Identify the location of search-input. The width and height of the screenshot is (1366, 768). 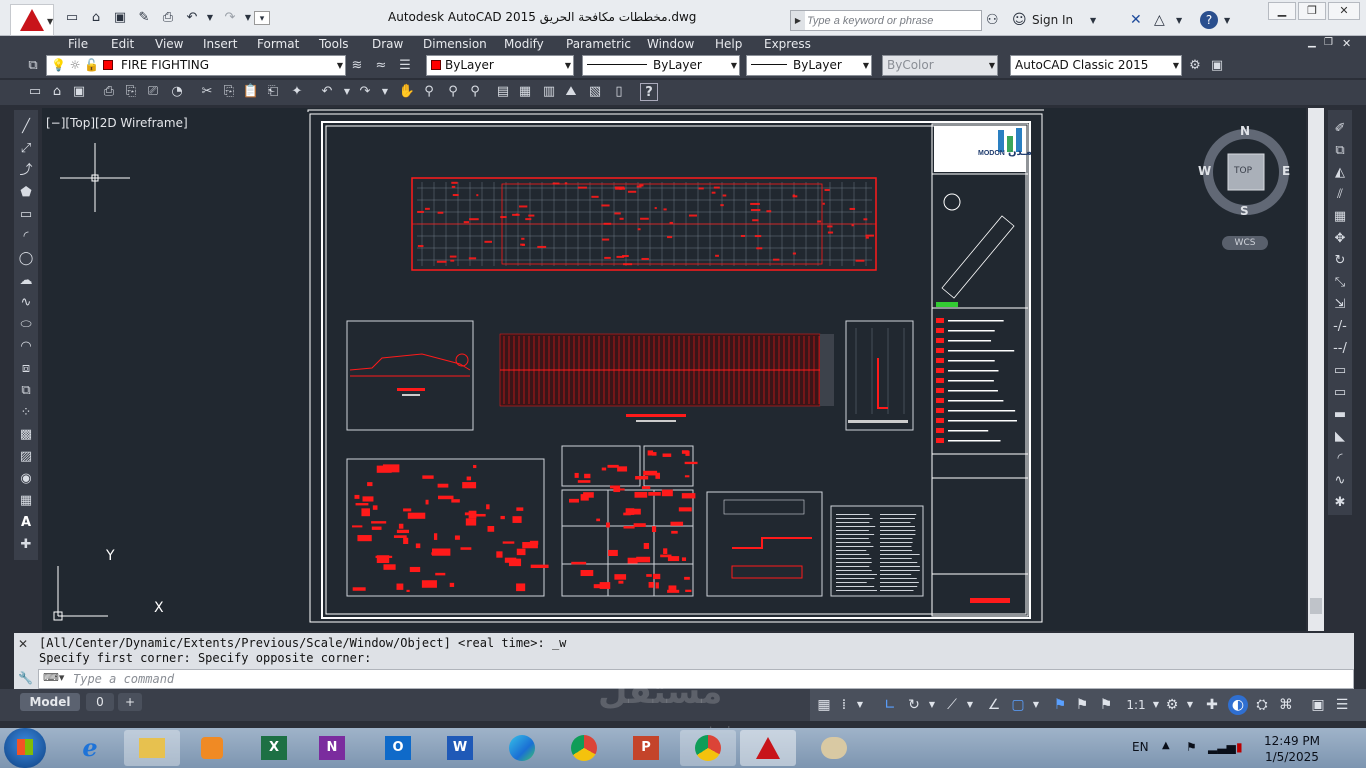
(893, 20).